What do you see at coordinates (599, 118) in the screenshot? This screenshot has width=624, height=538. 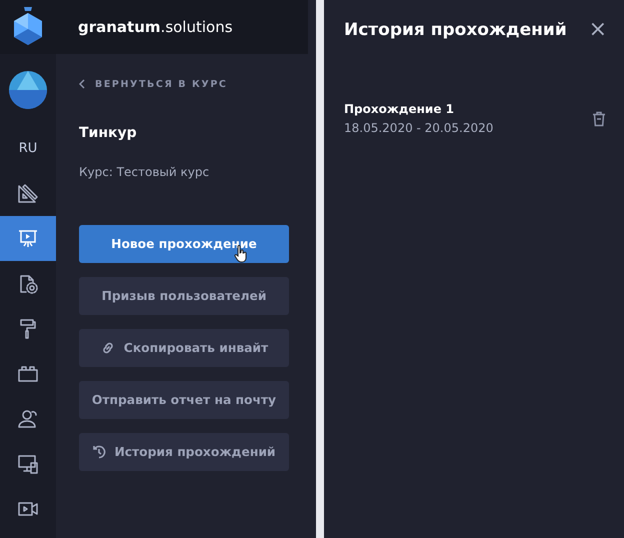 I see `trash-icon` at bounding box center [599, 118].